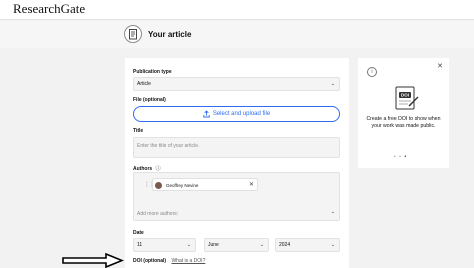 This screenshot has height=268, width=474. What do you see at coordinates (144, 84) in the screenshot?
I see `publication-type-value: Article` at bounding box center [144, 84].